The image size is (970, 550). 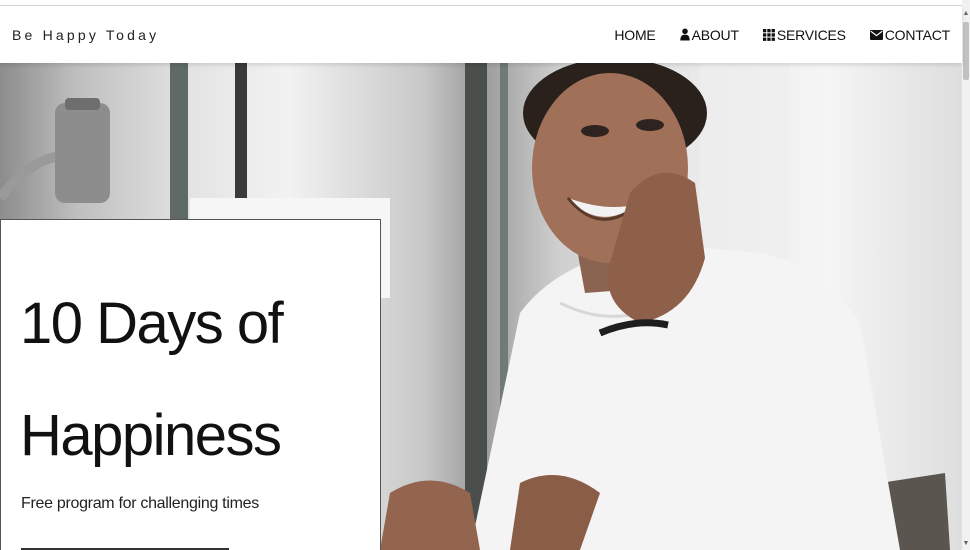 What do you see at coordinates (140, 503) in the screenshot?
I see `hero-subtitle: Free program for challenging times` at bounding box center [140, 503].